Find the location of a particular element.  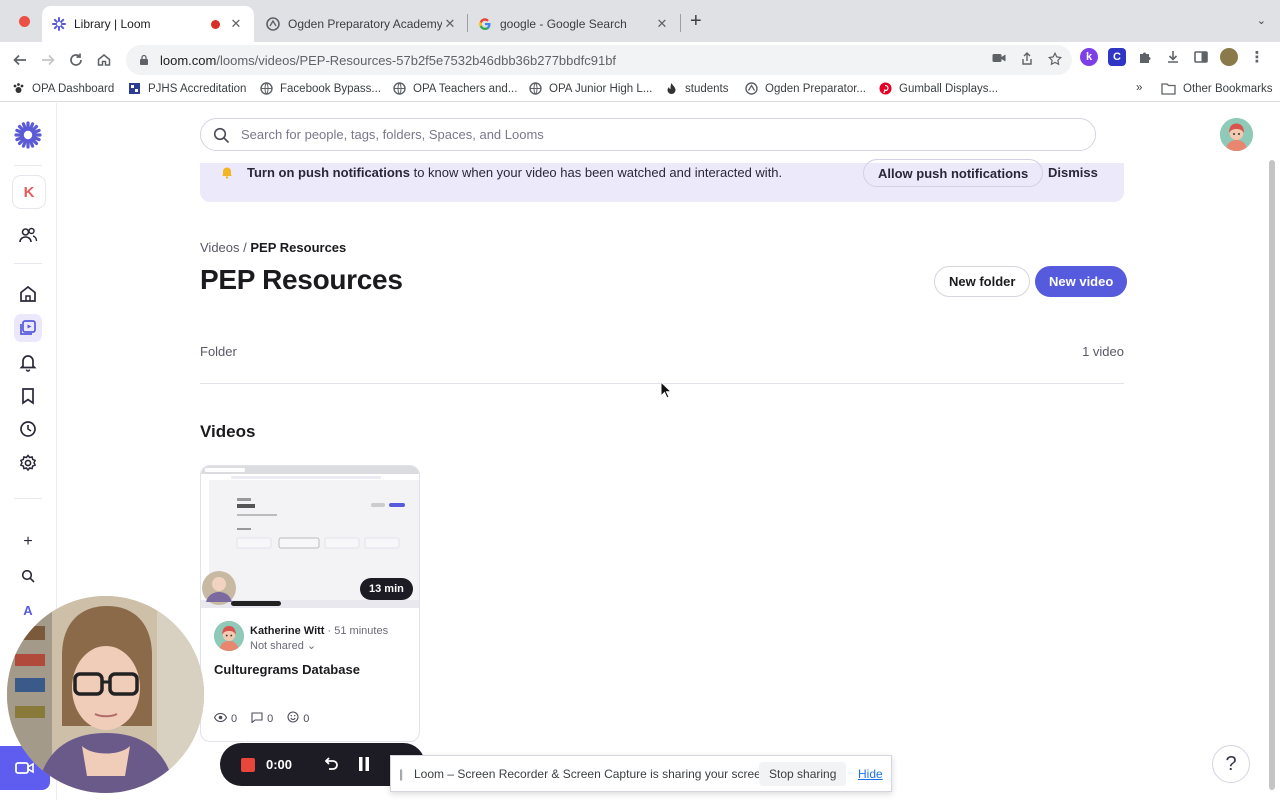

profile-avatar is located at coordinates (1229, 57).